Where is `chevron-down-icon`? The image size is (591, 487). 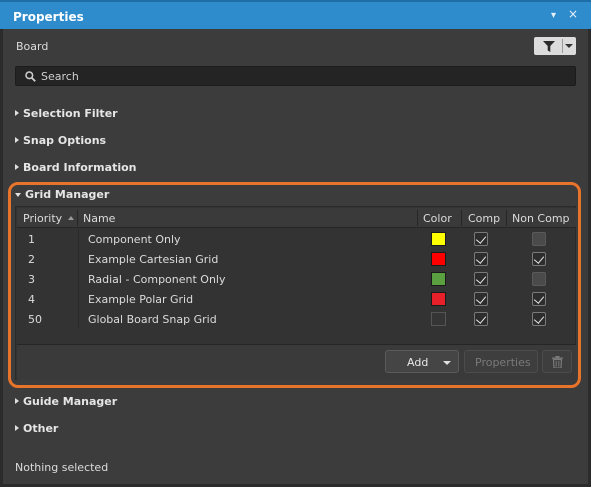
chevron-down-icon is located at coordinates (569, 46).